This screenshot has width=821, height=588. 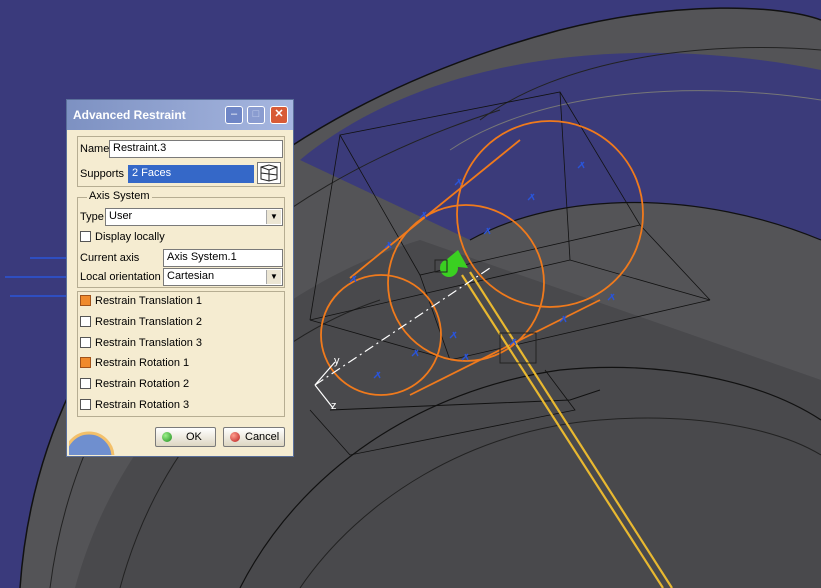 I want to click on cancel-label: Cancel, so click(x=262, y=437).